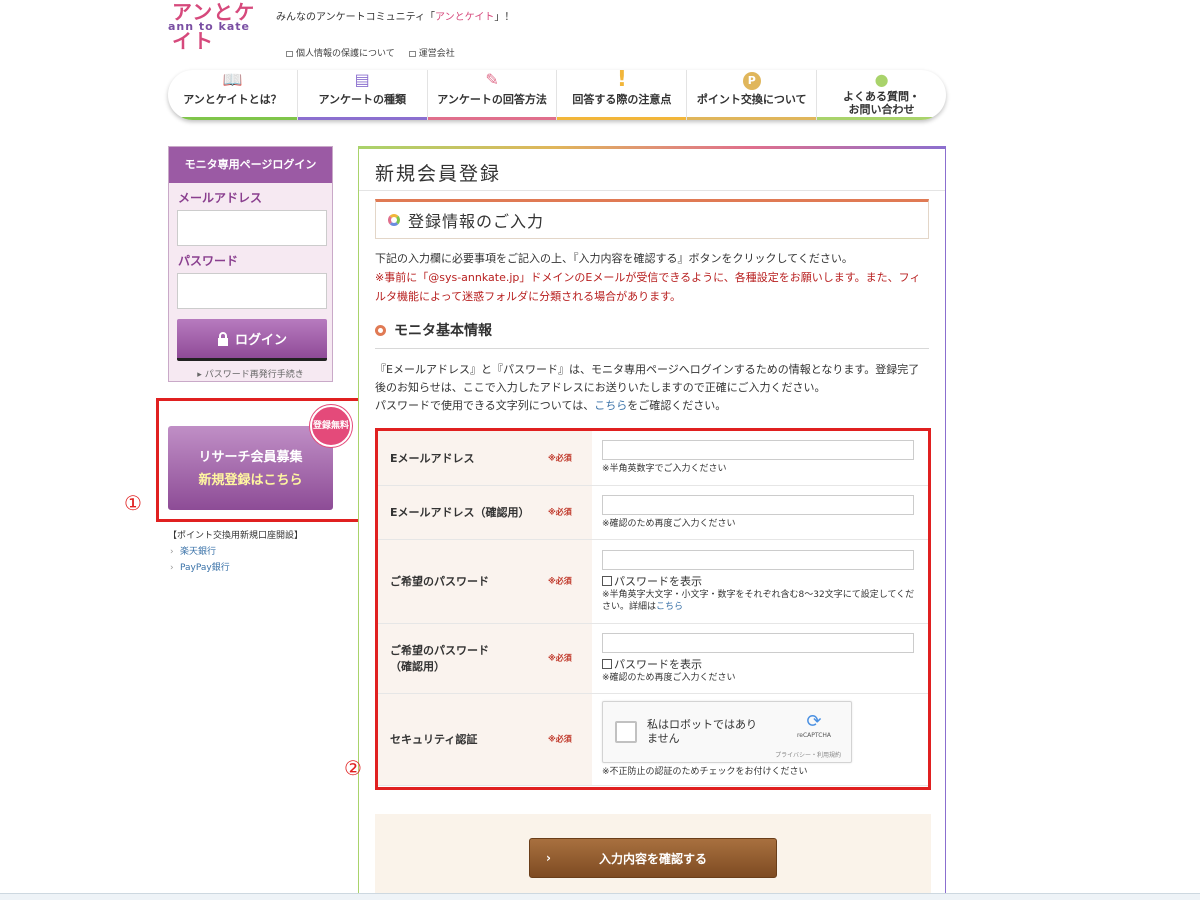 The width and height of the screenshot is (1200, 900). I want to click on email-input, so click(758, 450).